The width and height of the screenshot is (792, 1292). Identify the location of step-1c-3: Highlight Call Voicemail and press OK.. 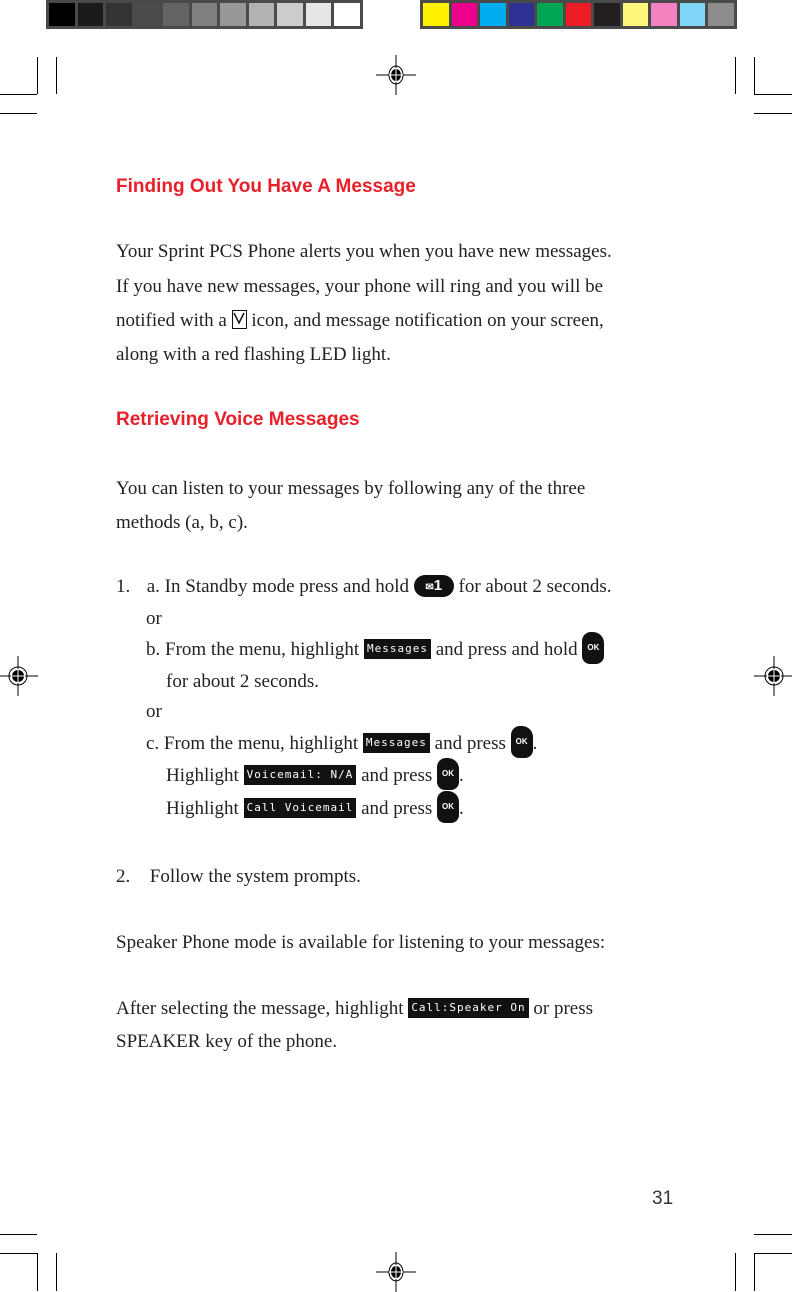
(315, 808).